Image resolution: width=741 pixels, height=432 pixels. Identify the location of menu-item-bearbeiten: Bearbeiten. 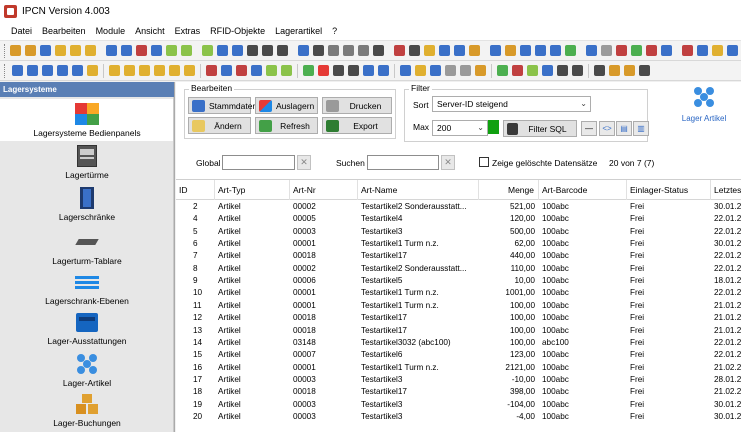
(64, 31).